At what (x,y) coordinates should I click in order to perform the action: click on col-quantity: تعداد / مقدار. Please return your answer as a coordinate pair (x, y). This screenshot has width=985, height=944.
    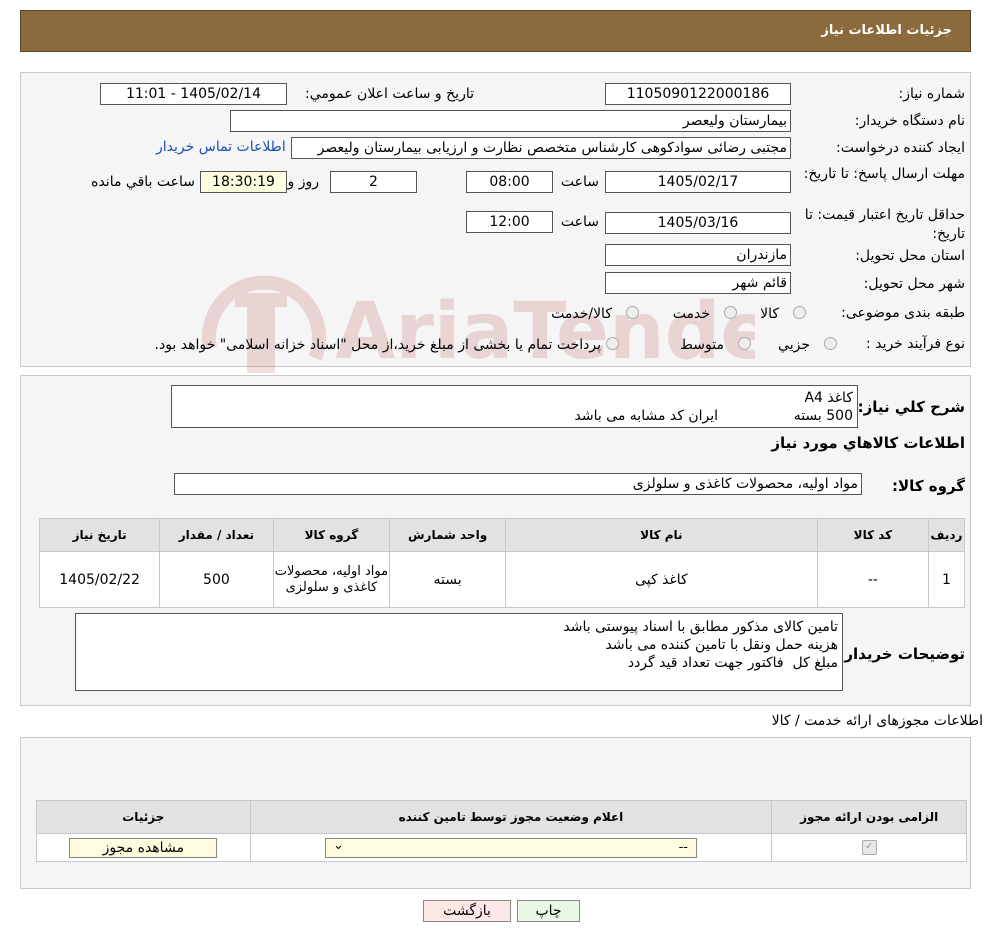
    Looking at the image, I should click on (216, 535).